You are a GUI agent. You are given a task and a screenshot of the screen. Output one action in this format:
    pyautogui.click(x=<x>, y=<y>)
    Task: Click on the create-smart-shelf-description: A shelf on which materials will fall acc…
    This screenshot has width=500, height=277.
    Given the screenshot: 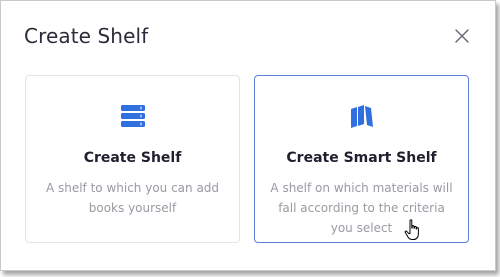 What is the action you would take?
    pyautogui.click(x=361, y=208)
    